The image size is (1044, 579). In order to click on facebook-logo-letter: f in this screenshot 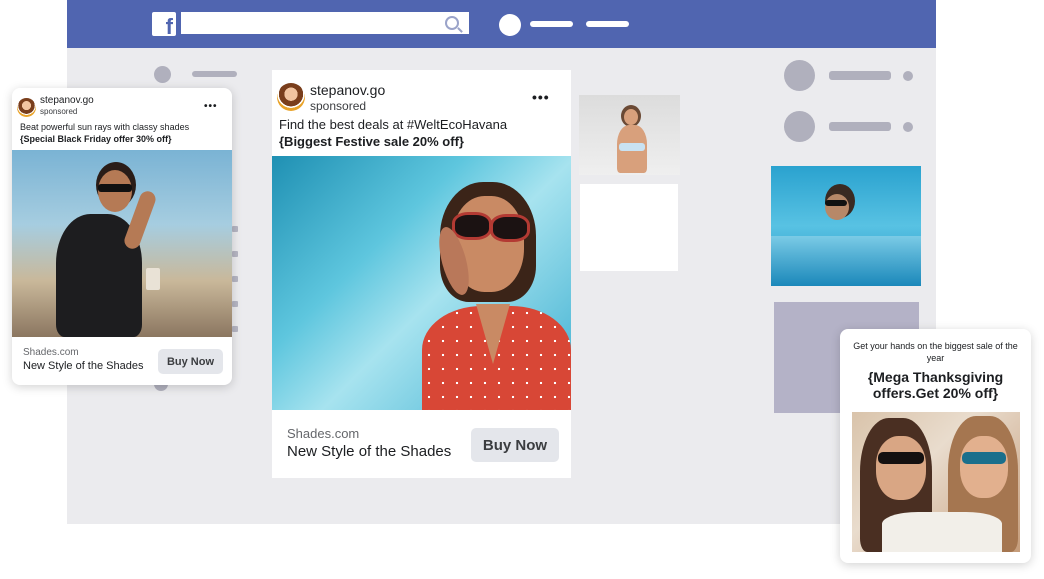, I will do `click(169, 26)`.